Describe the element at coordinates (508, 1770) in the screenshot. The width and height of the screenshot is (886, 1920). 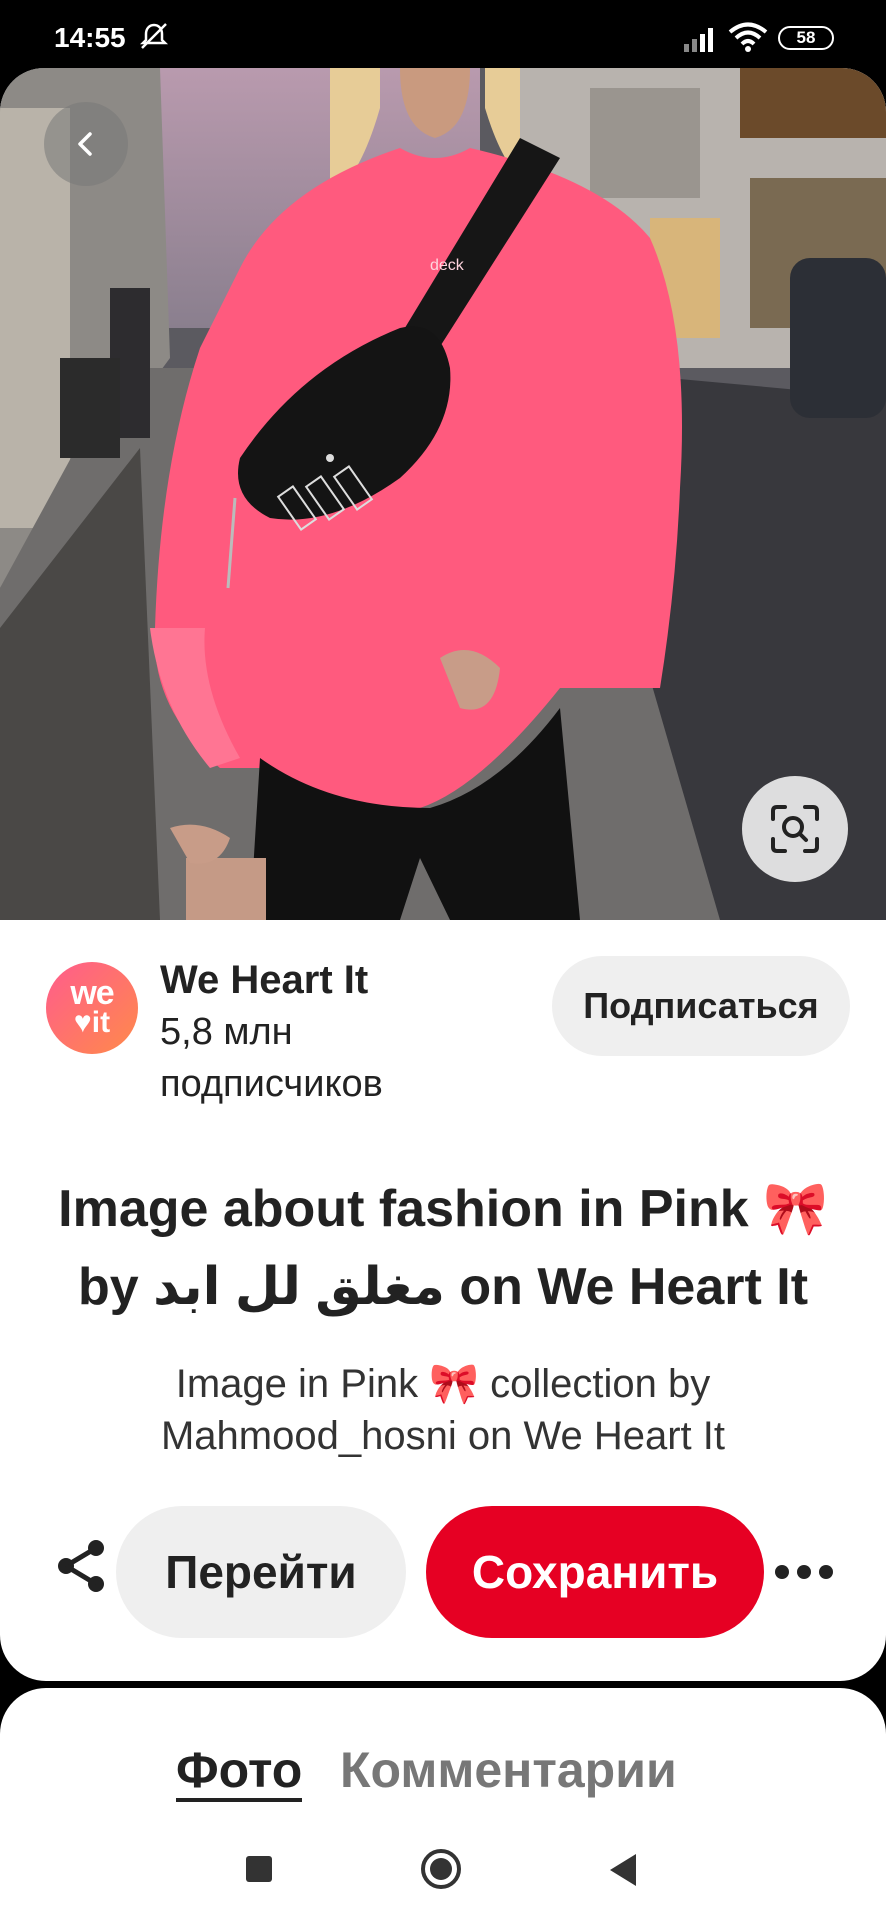
I see `tab-comments: Комментарии` at that location.